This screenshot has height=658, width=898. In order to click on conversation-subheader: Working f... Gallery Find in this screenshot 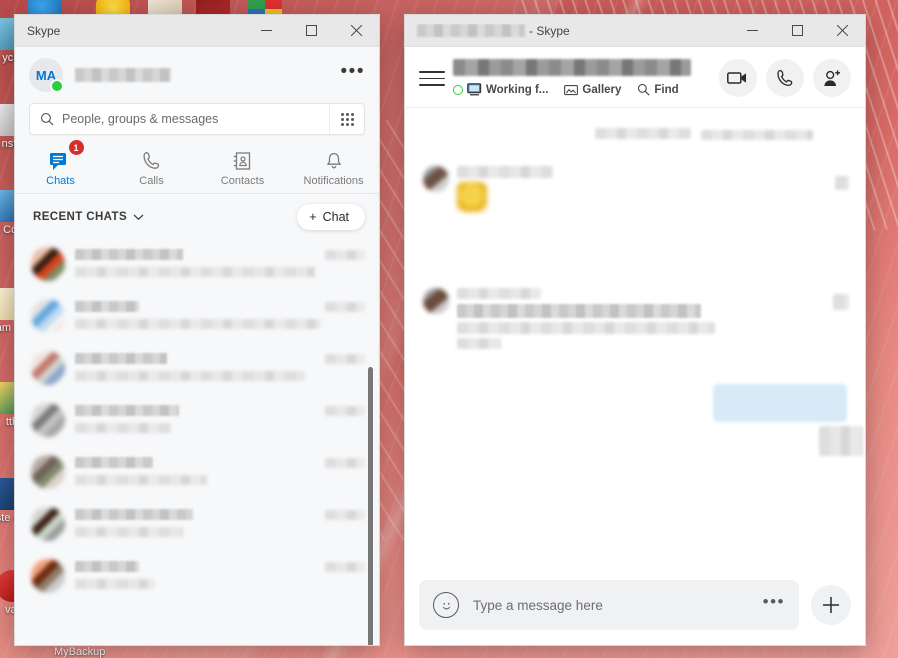, I will do `click(581, 89)`.